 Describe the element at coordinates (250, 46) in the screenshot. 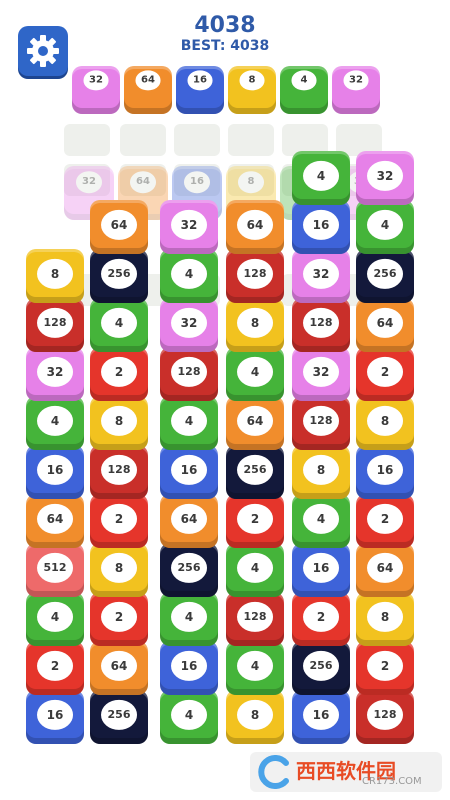

I see `best-value: 4038` at that location.